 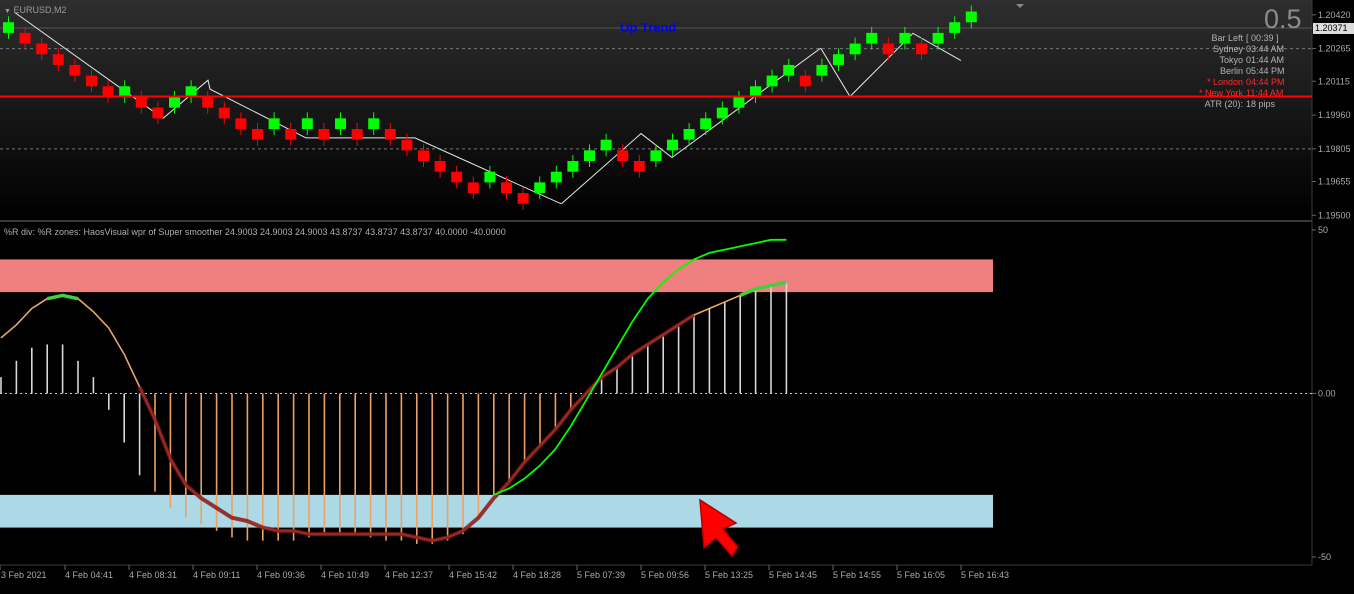 I want to click on time-tick-label: 4 Feb 08:31, so click(x=153, y=575).